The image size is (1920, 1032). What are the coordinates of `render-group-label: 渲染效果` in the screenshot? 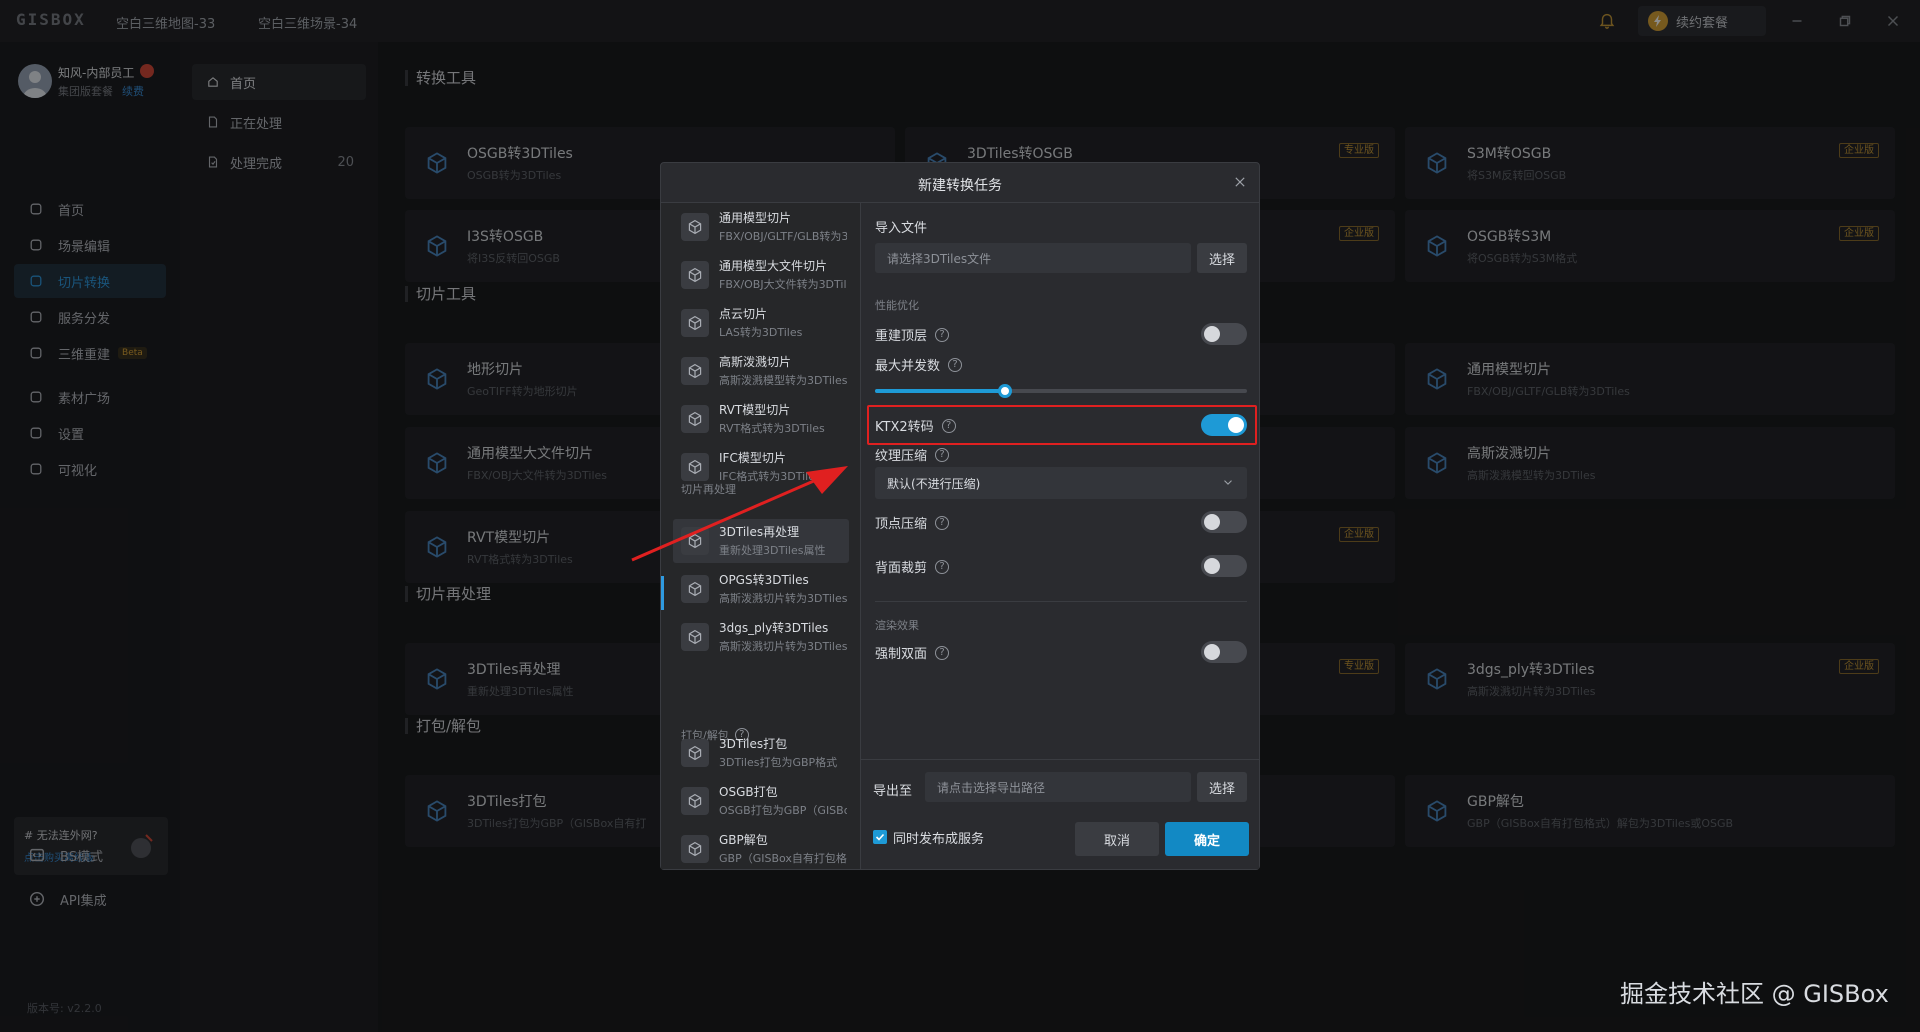 It's located at (897, 625).